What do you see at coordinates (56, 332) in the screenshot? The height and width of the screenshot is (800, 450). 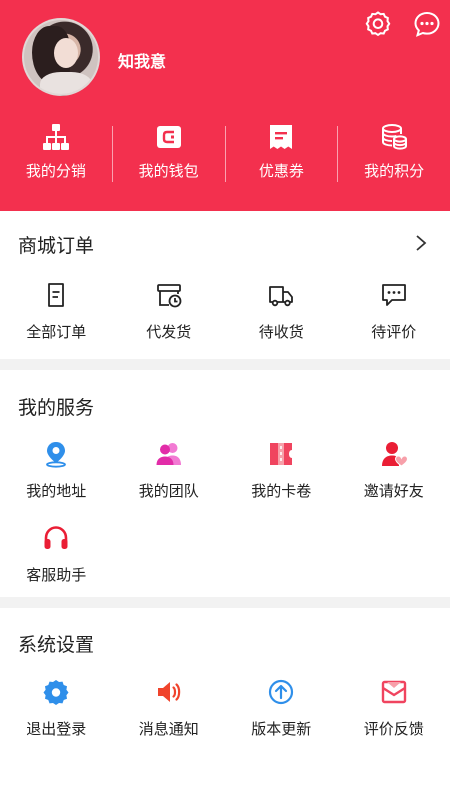 I see `order-all-label: 全部订单` at bounding box center [56, 332].